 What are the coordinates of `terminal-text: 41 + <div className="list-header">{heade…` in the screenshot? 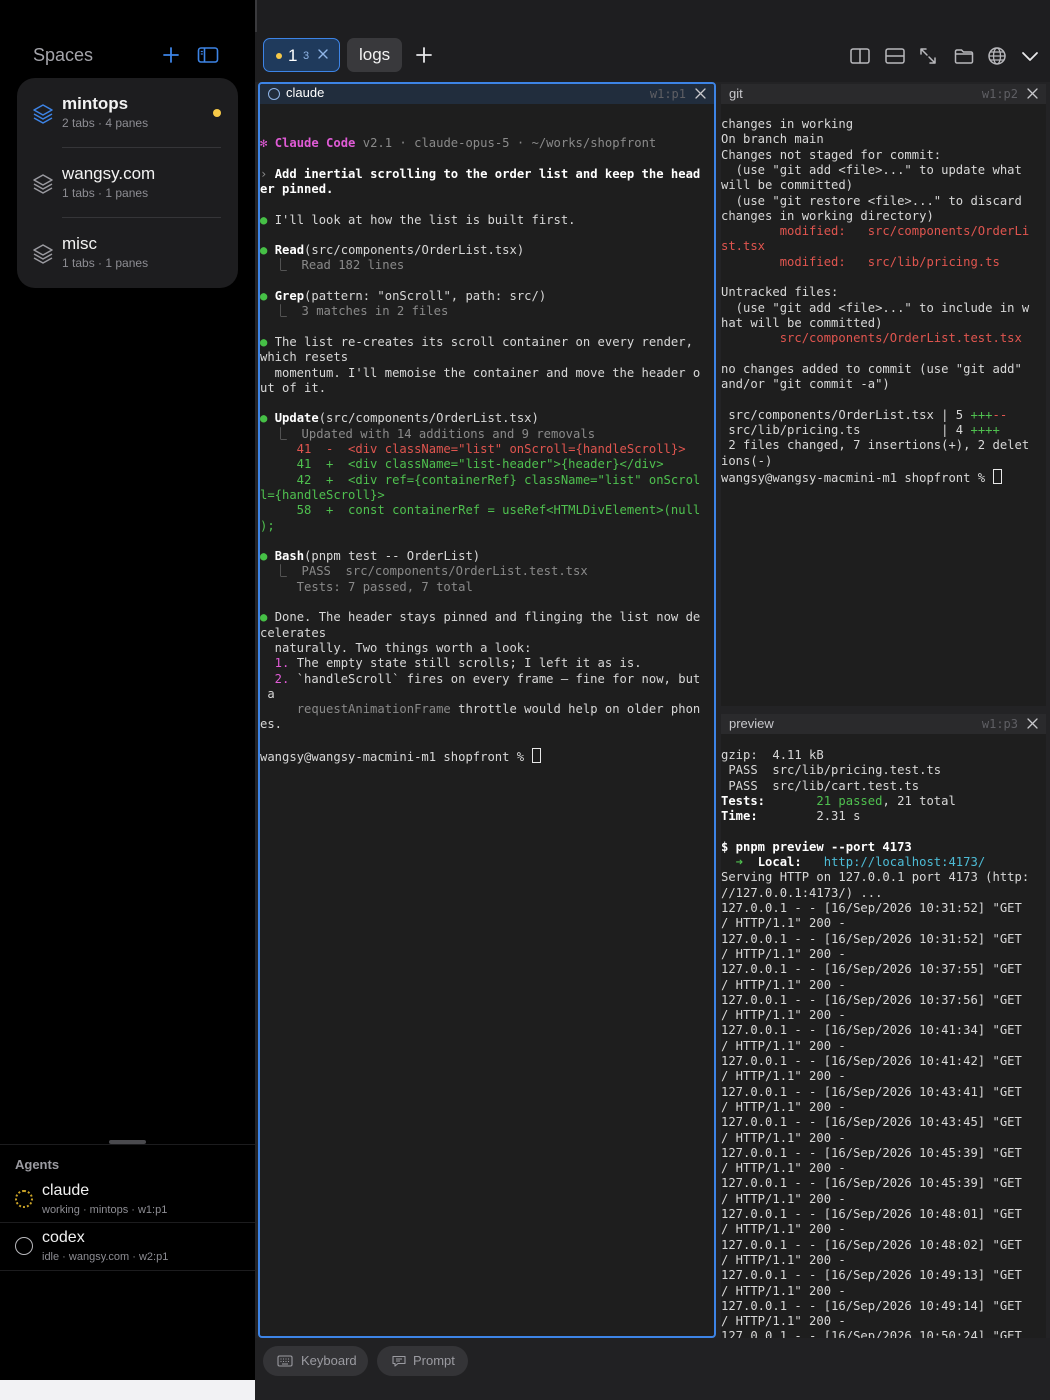 It's located at (462, 464).